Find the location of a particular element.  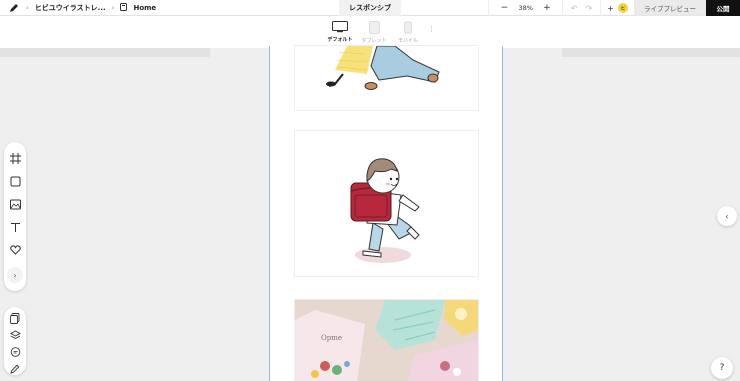

device-mobile: モバイル is located at coordinates (408, 32).